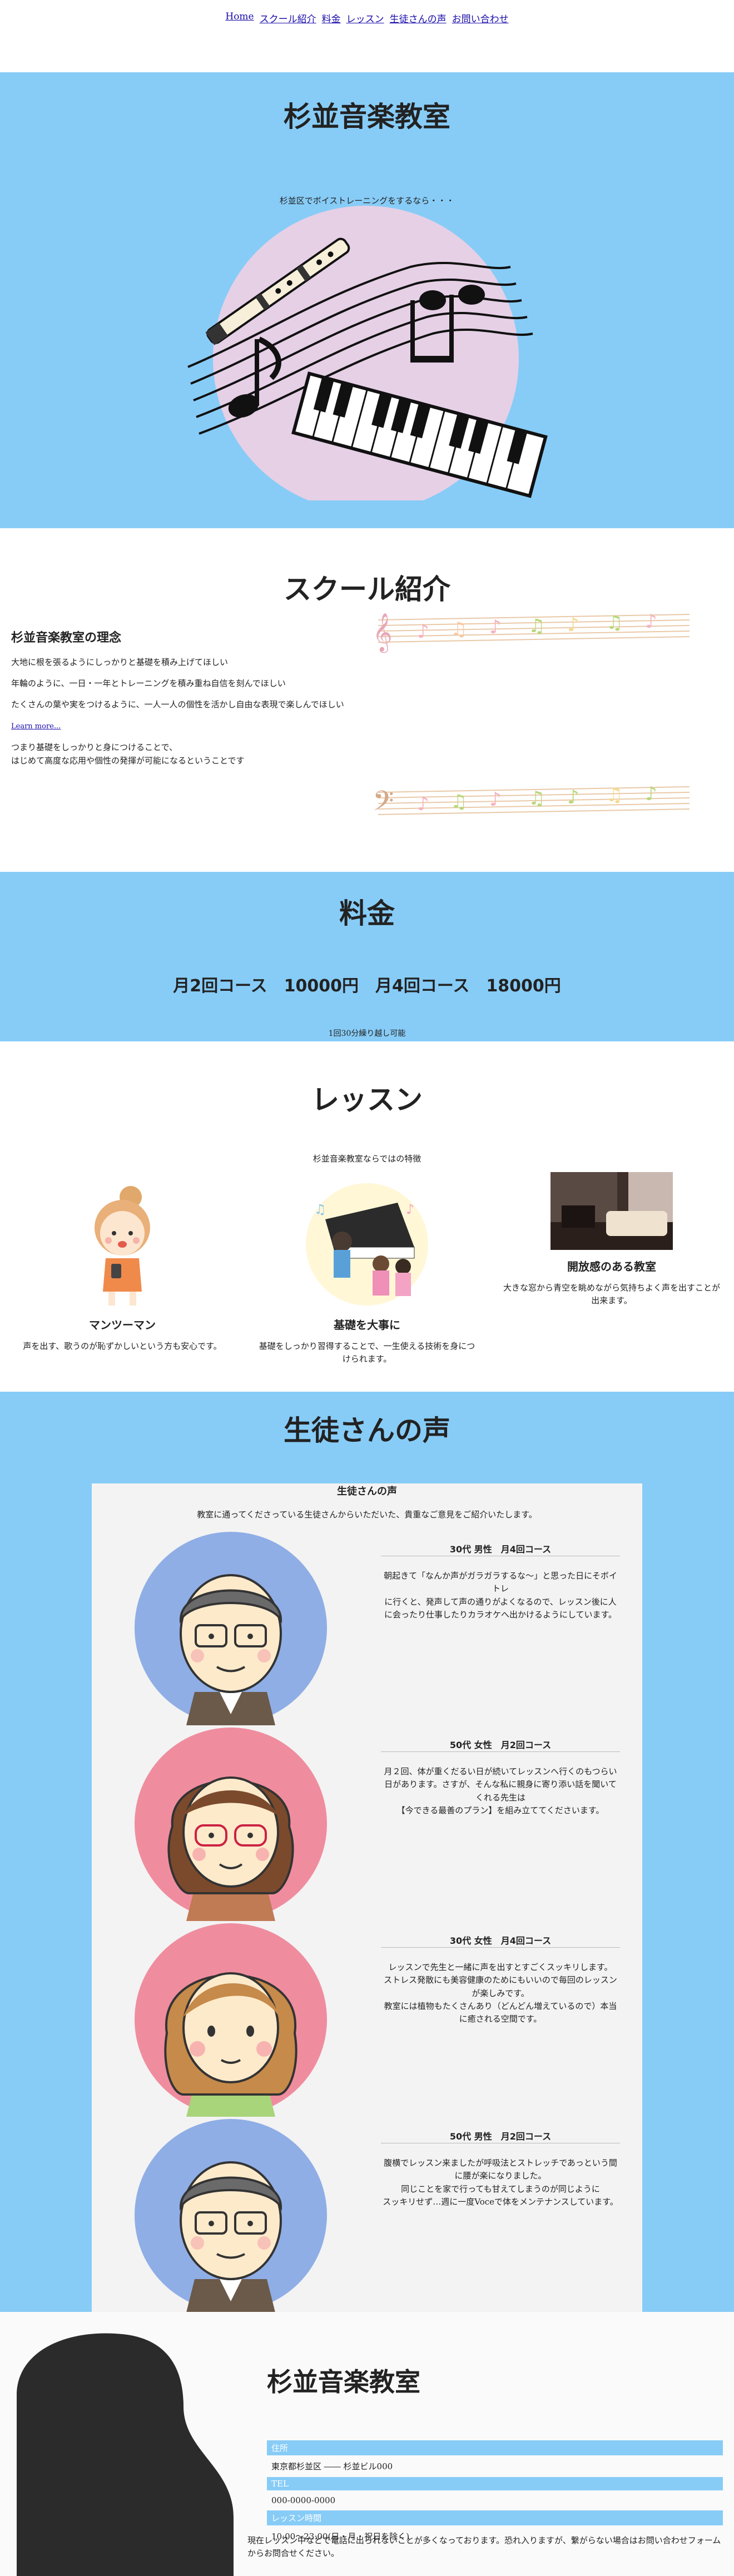 This screenshot has width=734, height=2576. What do you see at coordinates (500, 1940) in the screenshot?
I see `review-author: 30代 女性 月4回コース` at bounding box center [500, 1940].